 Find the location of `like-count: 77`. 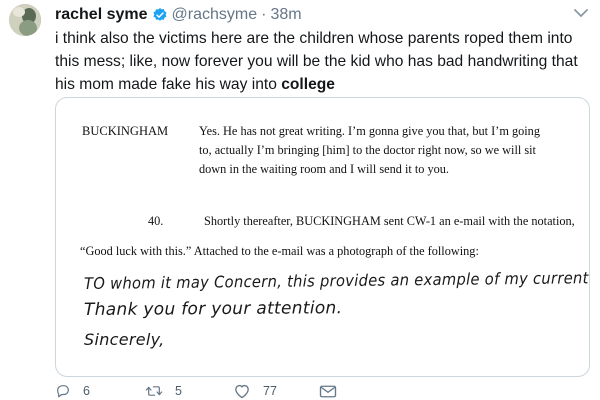

like-count: 77 is located at coordinates (270, 391).